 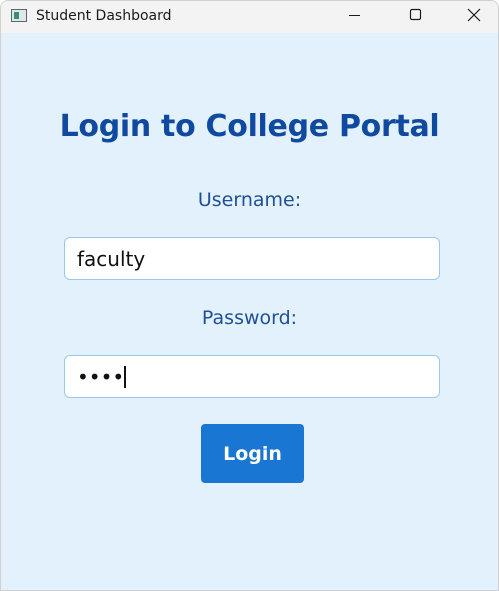 I want to click on page-title: Login to College Portal, so click(x=249, y=126).